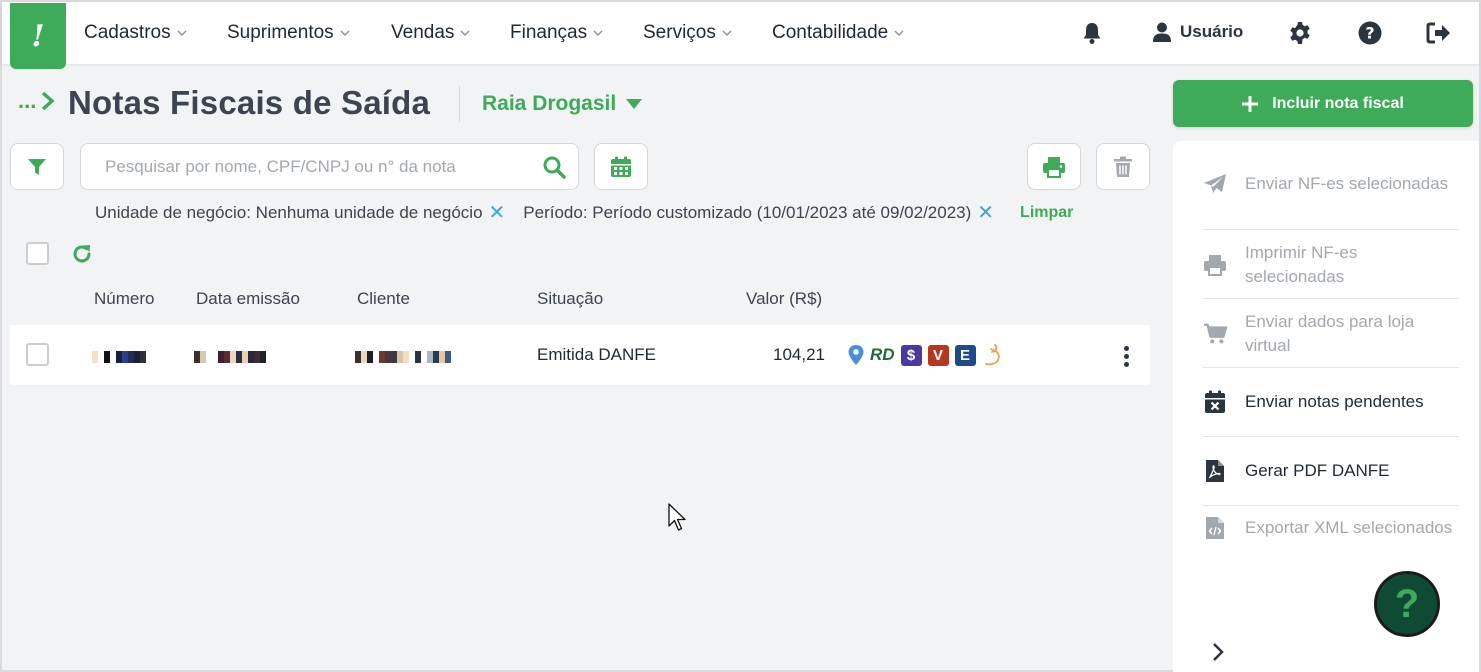 Image resolution: width=1481 pixels, height=672 pixels. What do you see at coordinates (1215, 402) in the screenshot?
I see `calendar-x-icon` at bounding box center [1215, 402].